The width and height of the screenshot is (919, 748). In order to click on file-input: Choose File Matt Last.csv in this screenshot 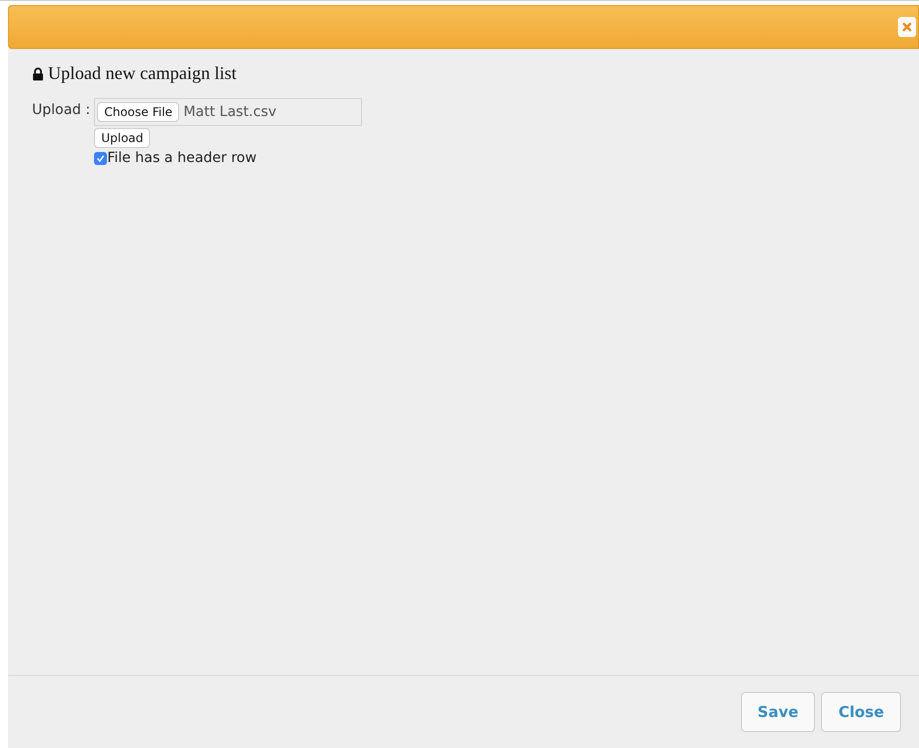, I will do `click(228, 112)`.